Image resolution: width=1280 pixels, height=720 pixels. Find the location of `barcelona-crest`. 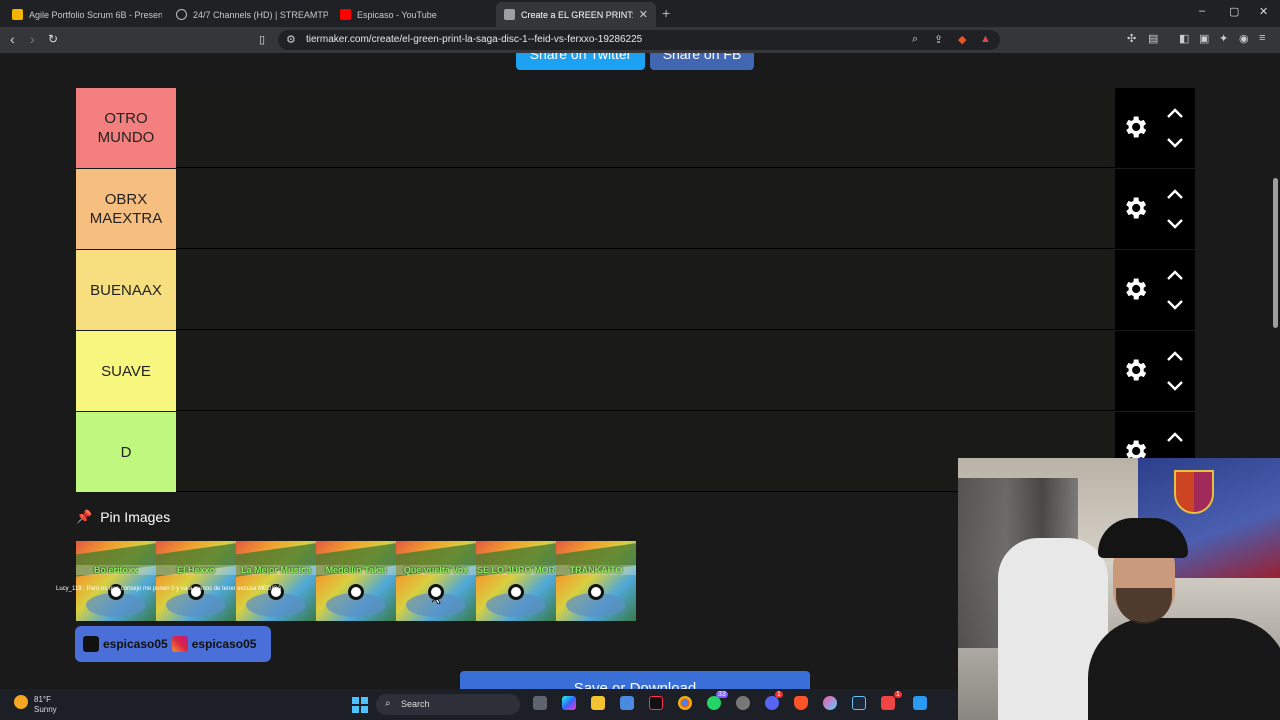

barcelona-crest is located at coordinates (1194, 492).